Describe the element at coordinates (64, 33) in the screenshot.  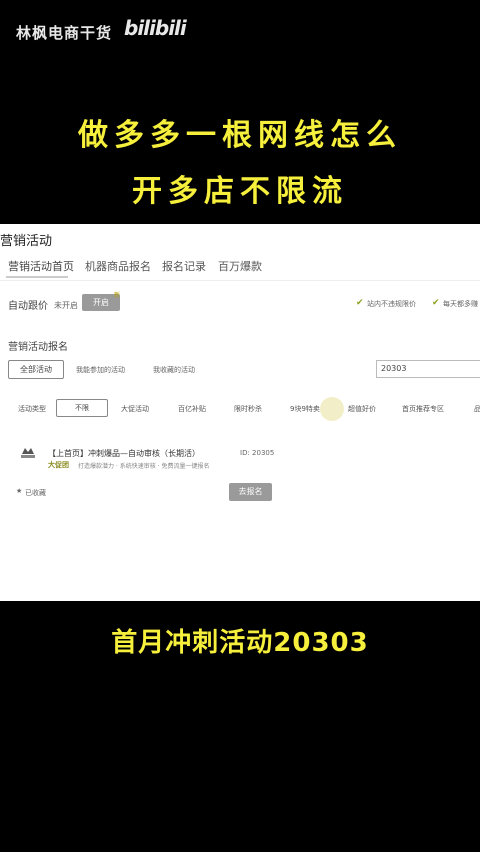
I see `watermark-text: 林枫电商干货` at that location.